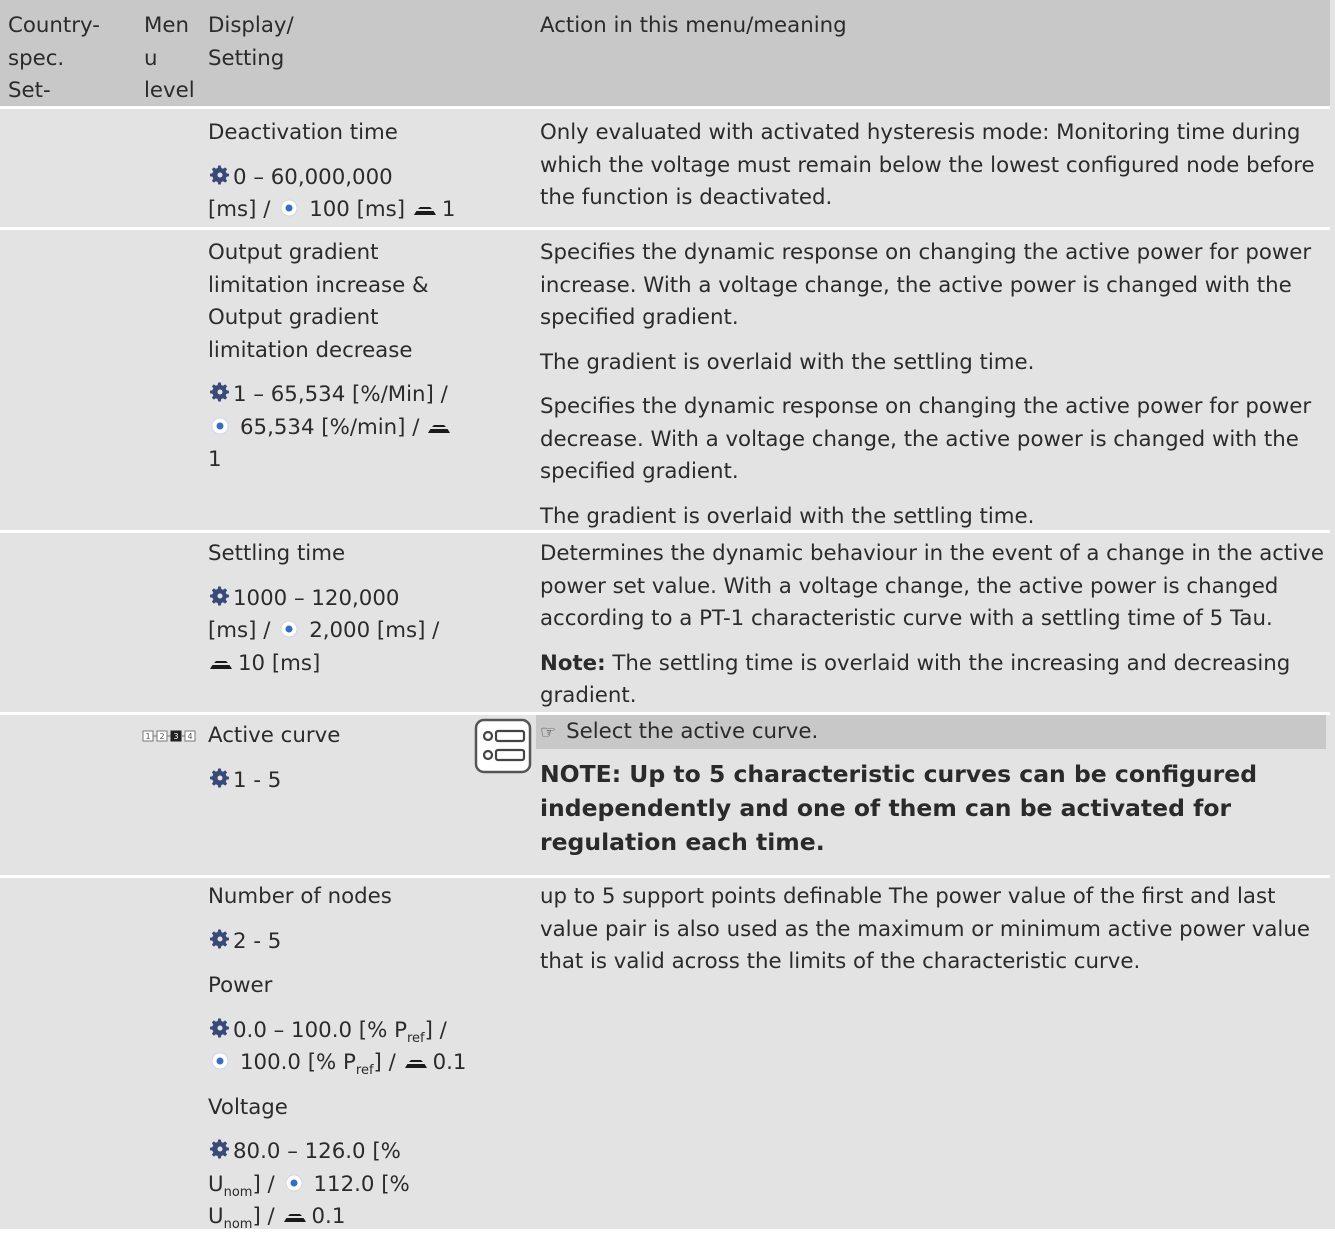 Image resolution: width=1335 pixels, height=1237 pixels. What do you see at coordinates (277, 553) in the screenshot?
I see `setting-title: Settling time` at bounding box center [277, 553].